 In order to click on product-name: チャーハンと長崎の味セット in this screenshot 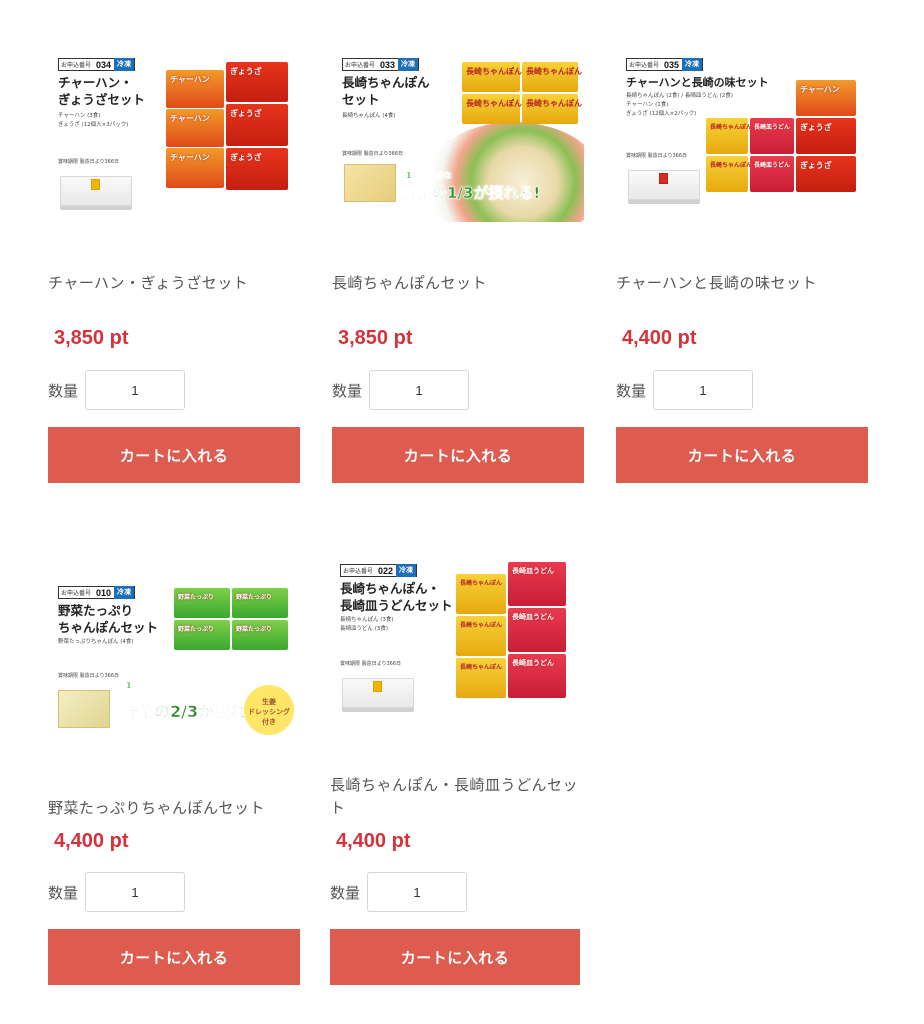, I will do `click(742, 283)`.